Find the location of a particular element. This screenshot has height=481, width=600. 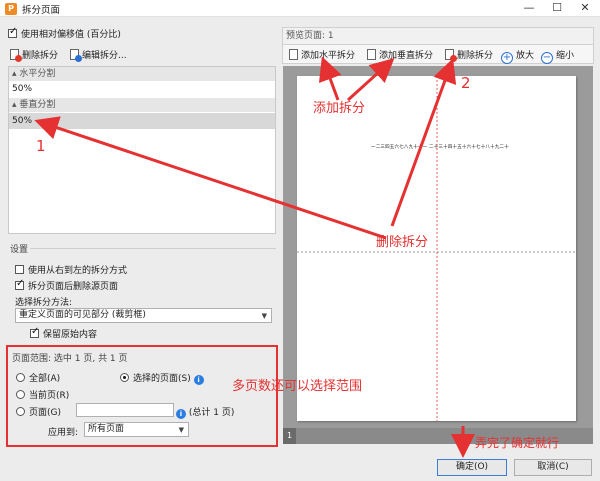

annotation-number-2: 2 is located at coordinates (466, 83).